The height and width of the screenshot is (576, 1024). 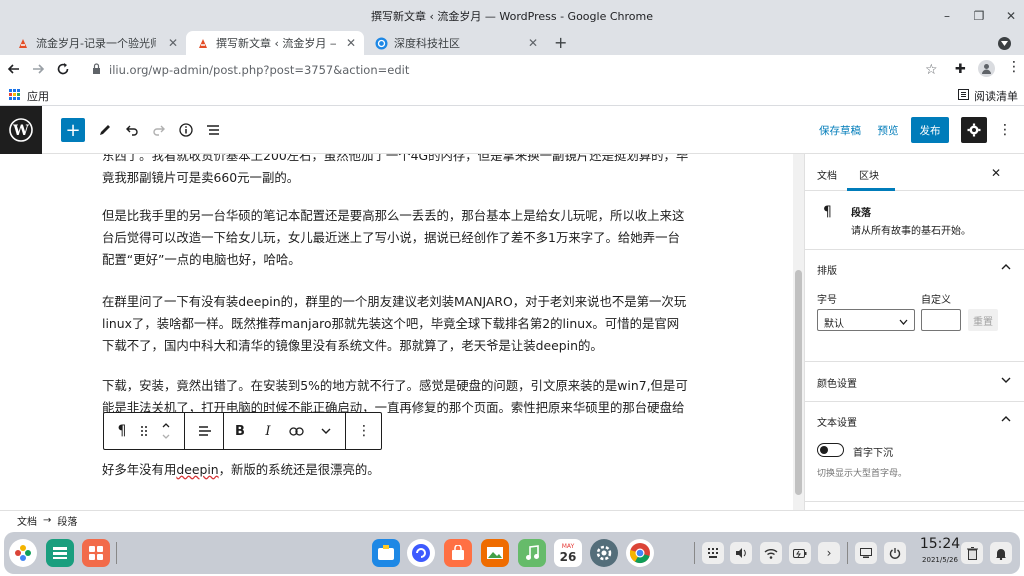 What do you see at coordinates (979, 15) in the screenshot?
I see `maximize-button: ❐` at bounding box center [979, 15].